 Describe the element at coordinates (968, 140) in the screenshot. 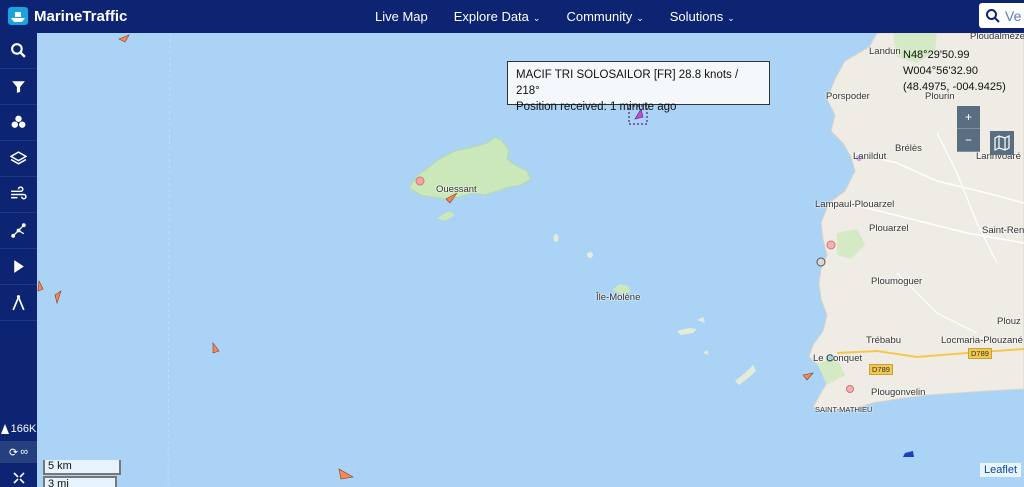

I see `zoom-out-button: −` at that location.